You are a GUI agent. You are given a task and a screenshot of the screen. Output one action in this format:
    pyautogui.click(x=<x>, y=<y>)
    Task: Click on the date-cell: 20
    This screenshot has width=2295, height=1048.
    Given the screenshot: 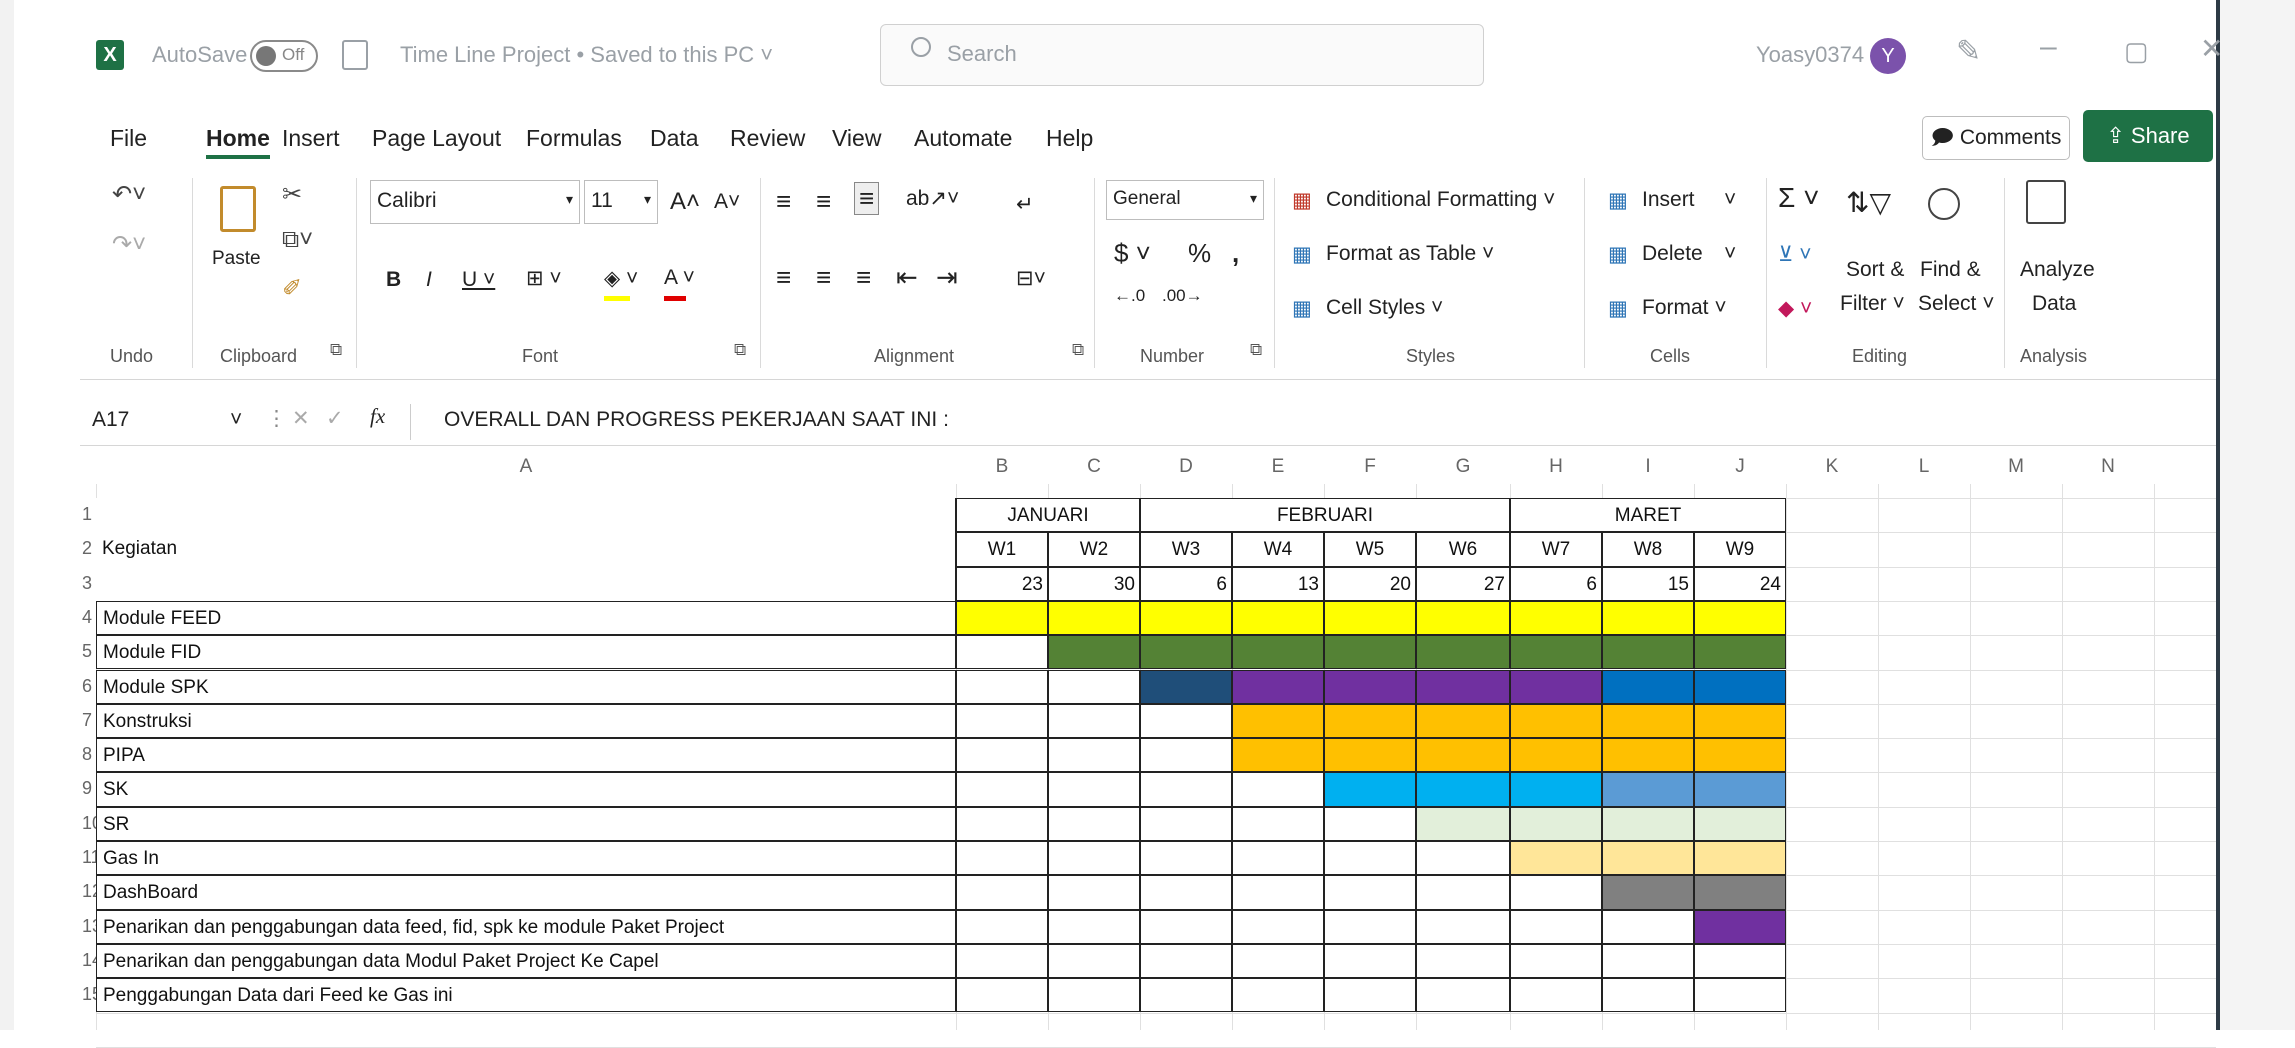 What is the action you would take?
    pyautogui.click(x=1370, y=583)
    